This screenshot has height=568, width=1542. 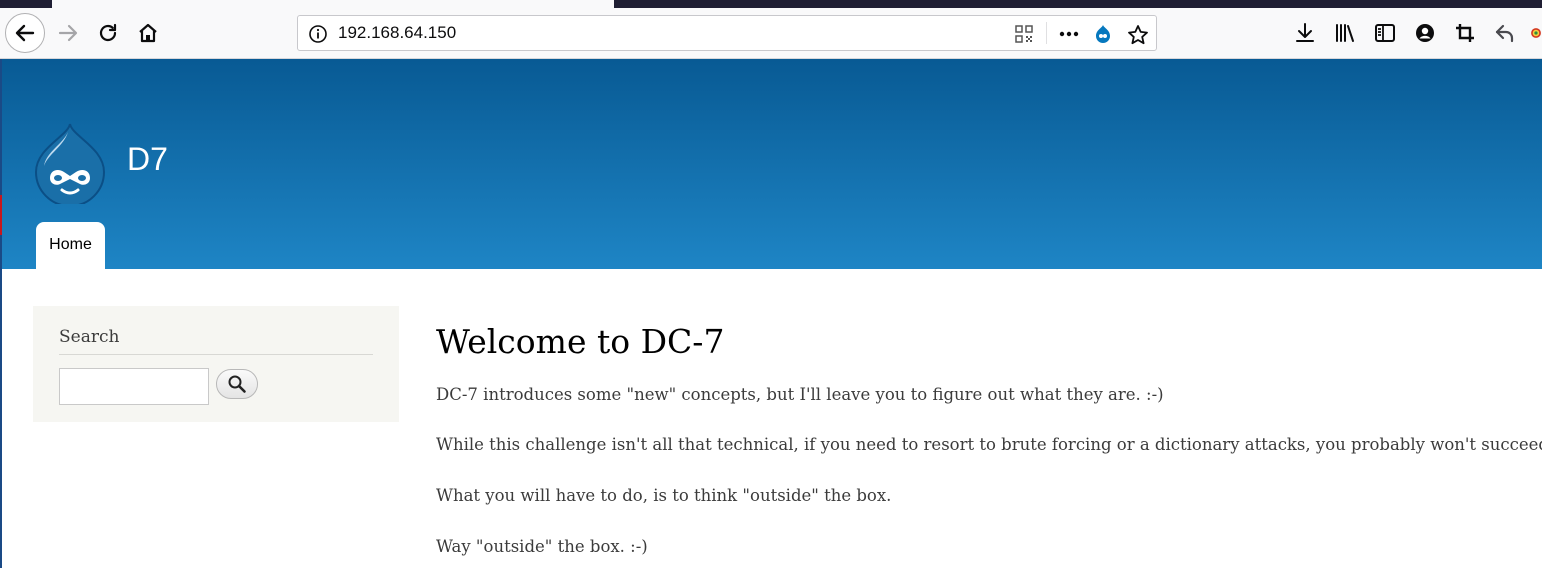 I want to click on page-title: Welcome to DC-7, so click(x=580, y=341).